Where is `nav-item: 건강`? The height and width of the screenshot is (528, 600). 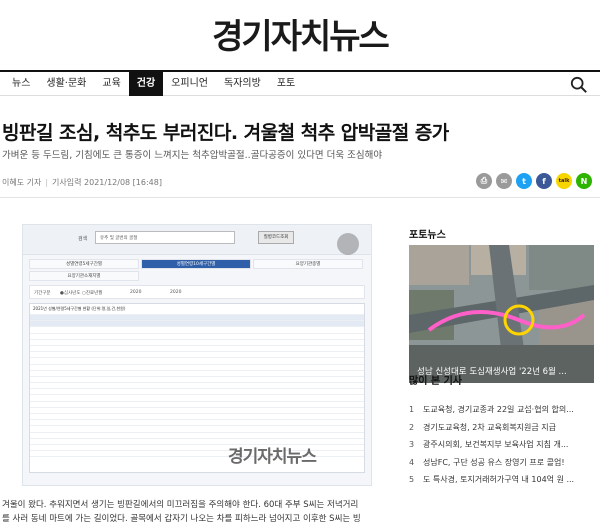 nav-item: 건강 is located at coordinates (146, 83).